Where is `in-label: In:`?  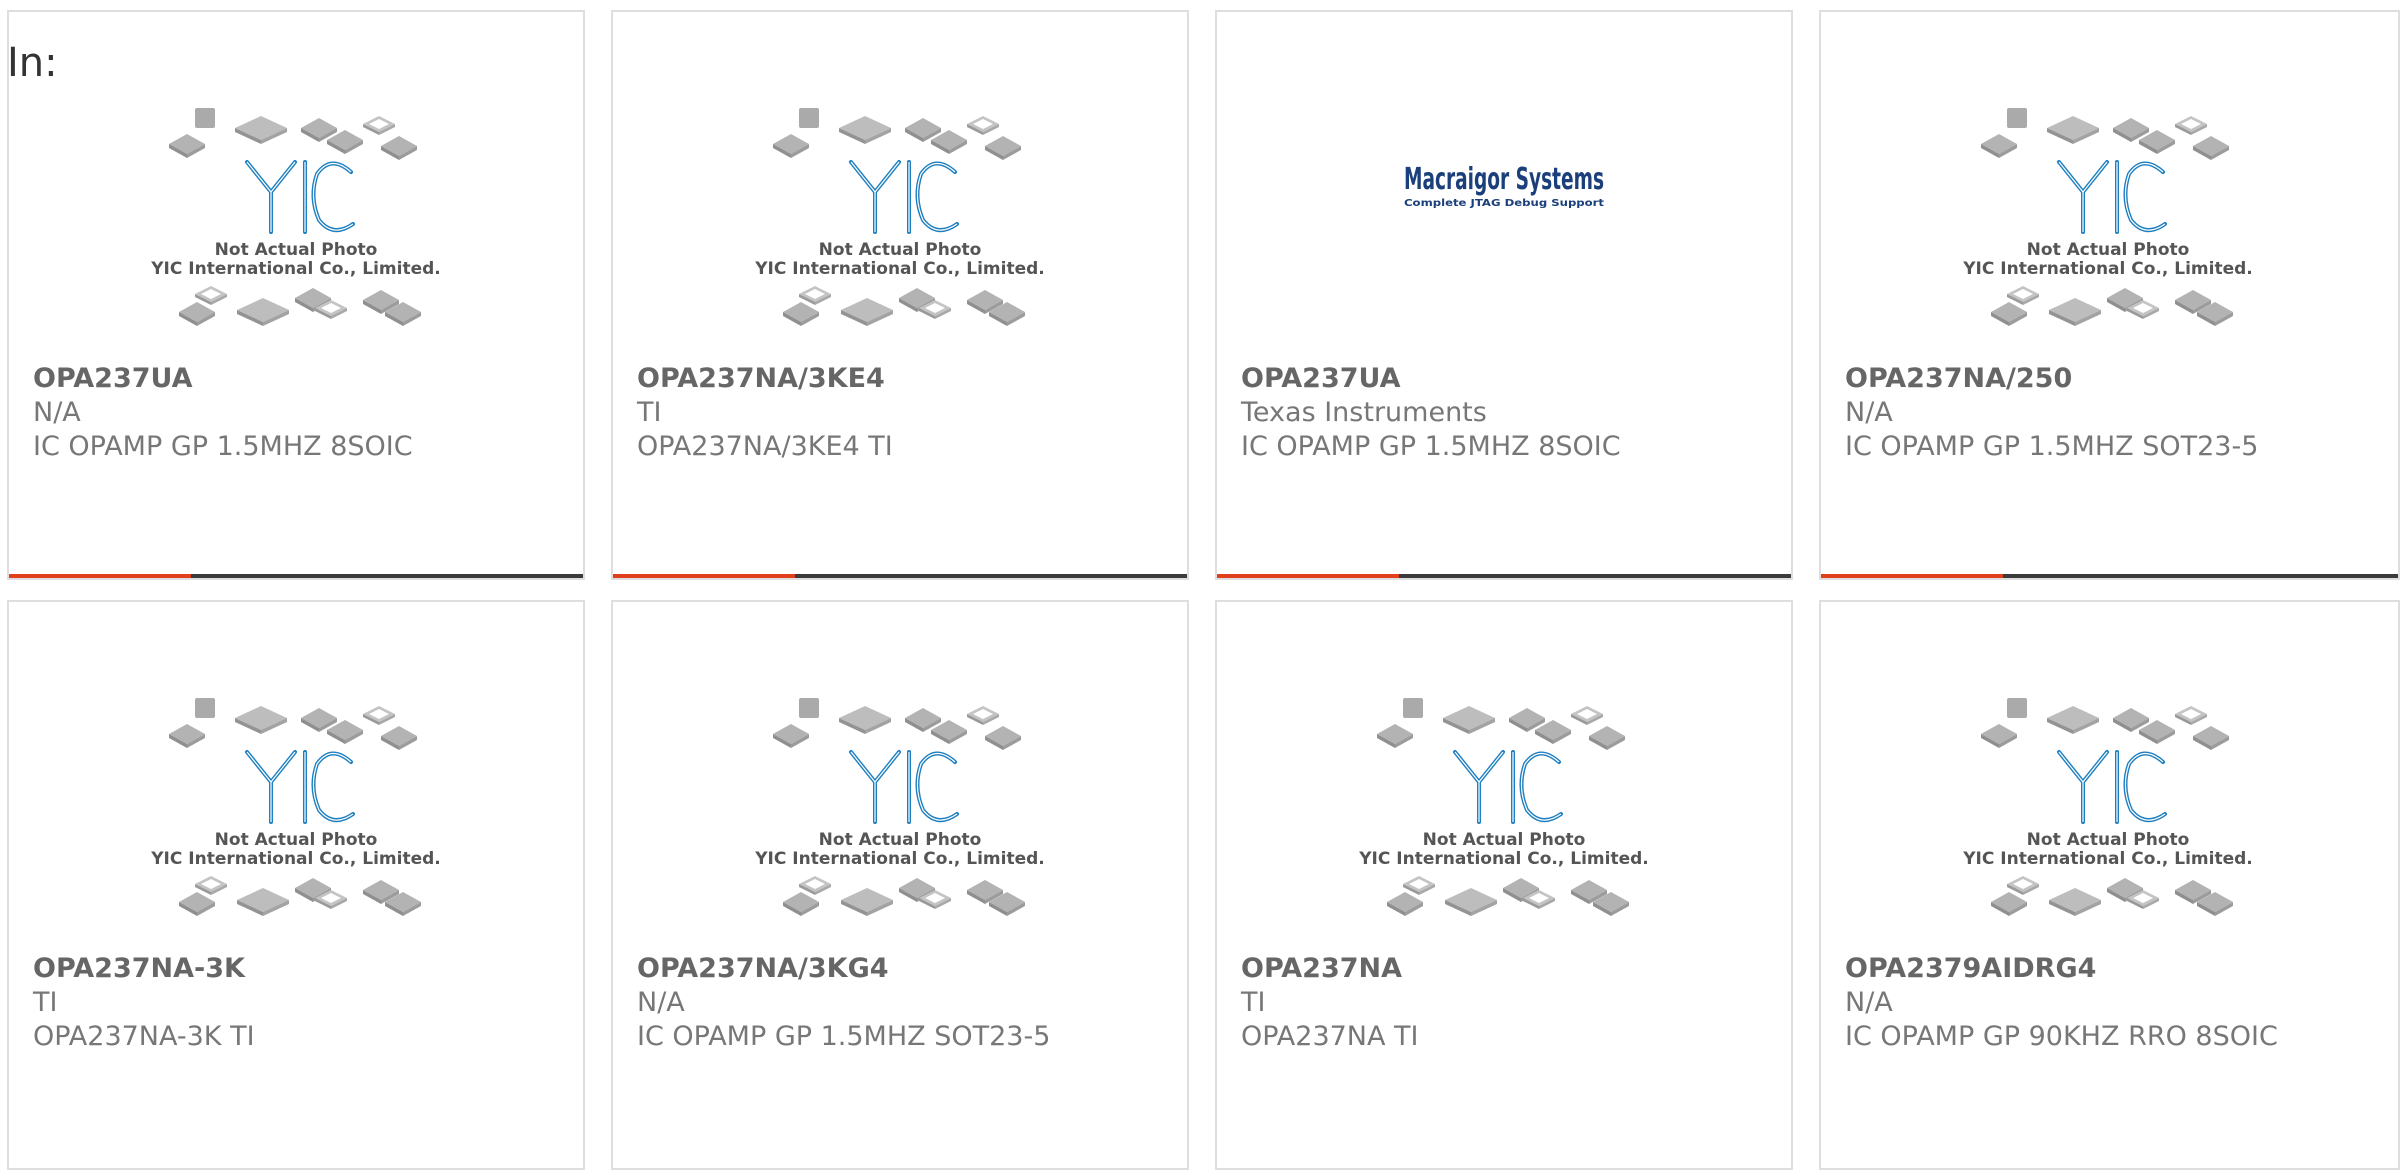
in-label: In: is located at coordinates (32, 63).